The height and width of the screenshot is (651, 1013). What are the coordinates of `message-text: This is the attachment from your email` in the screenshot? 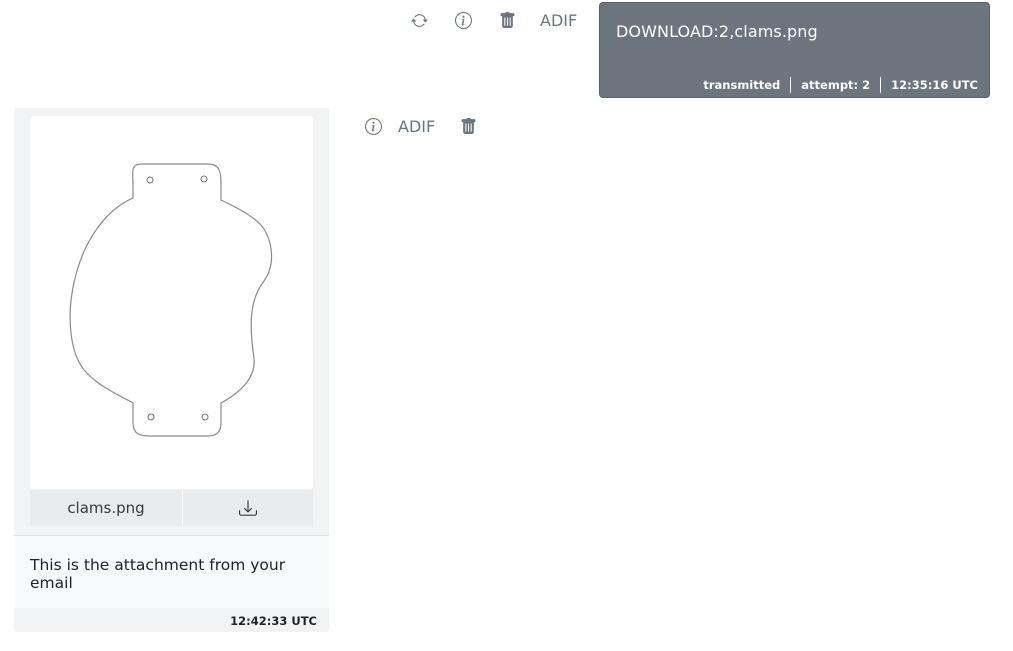 It's located at (158, 574).